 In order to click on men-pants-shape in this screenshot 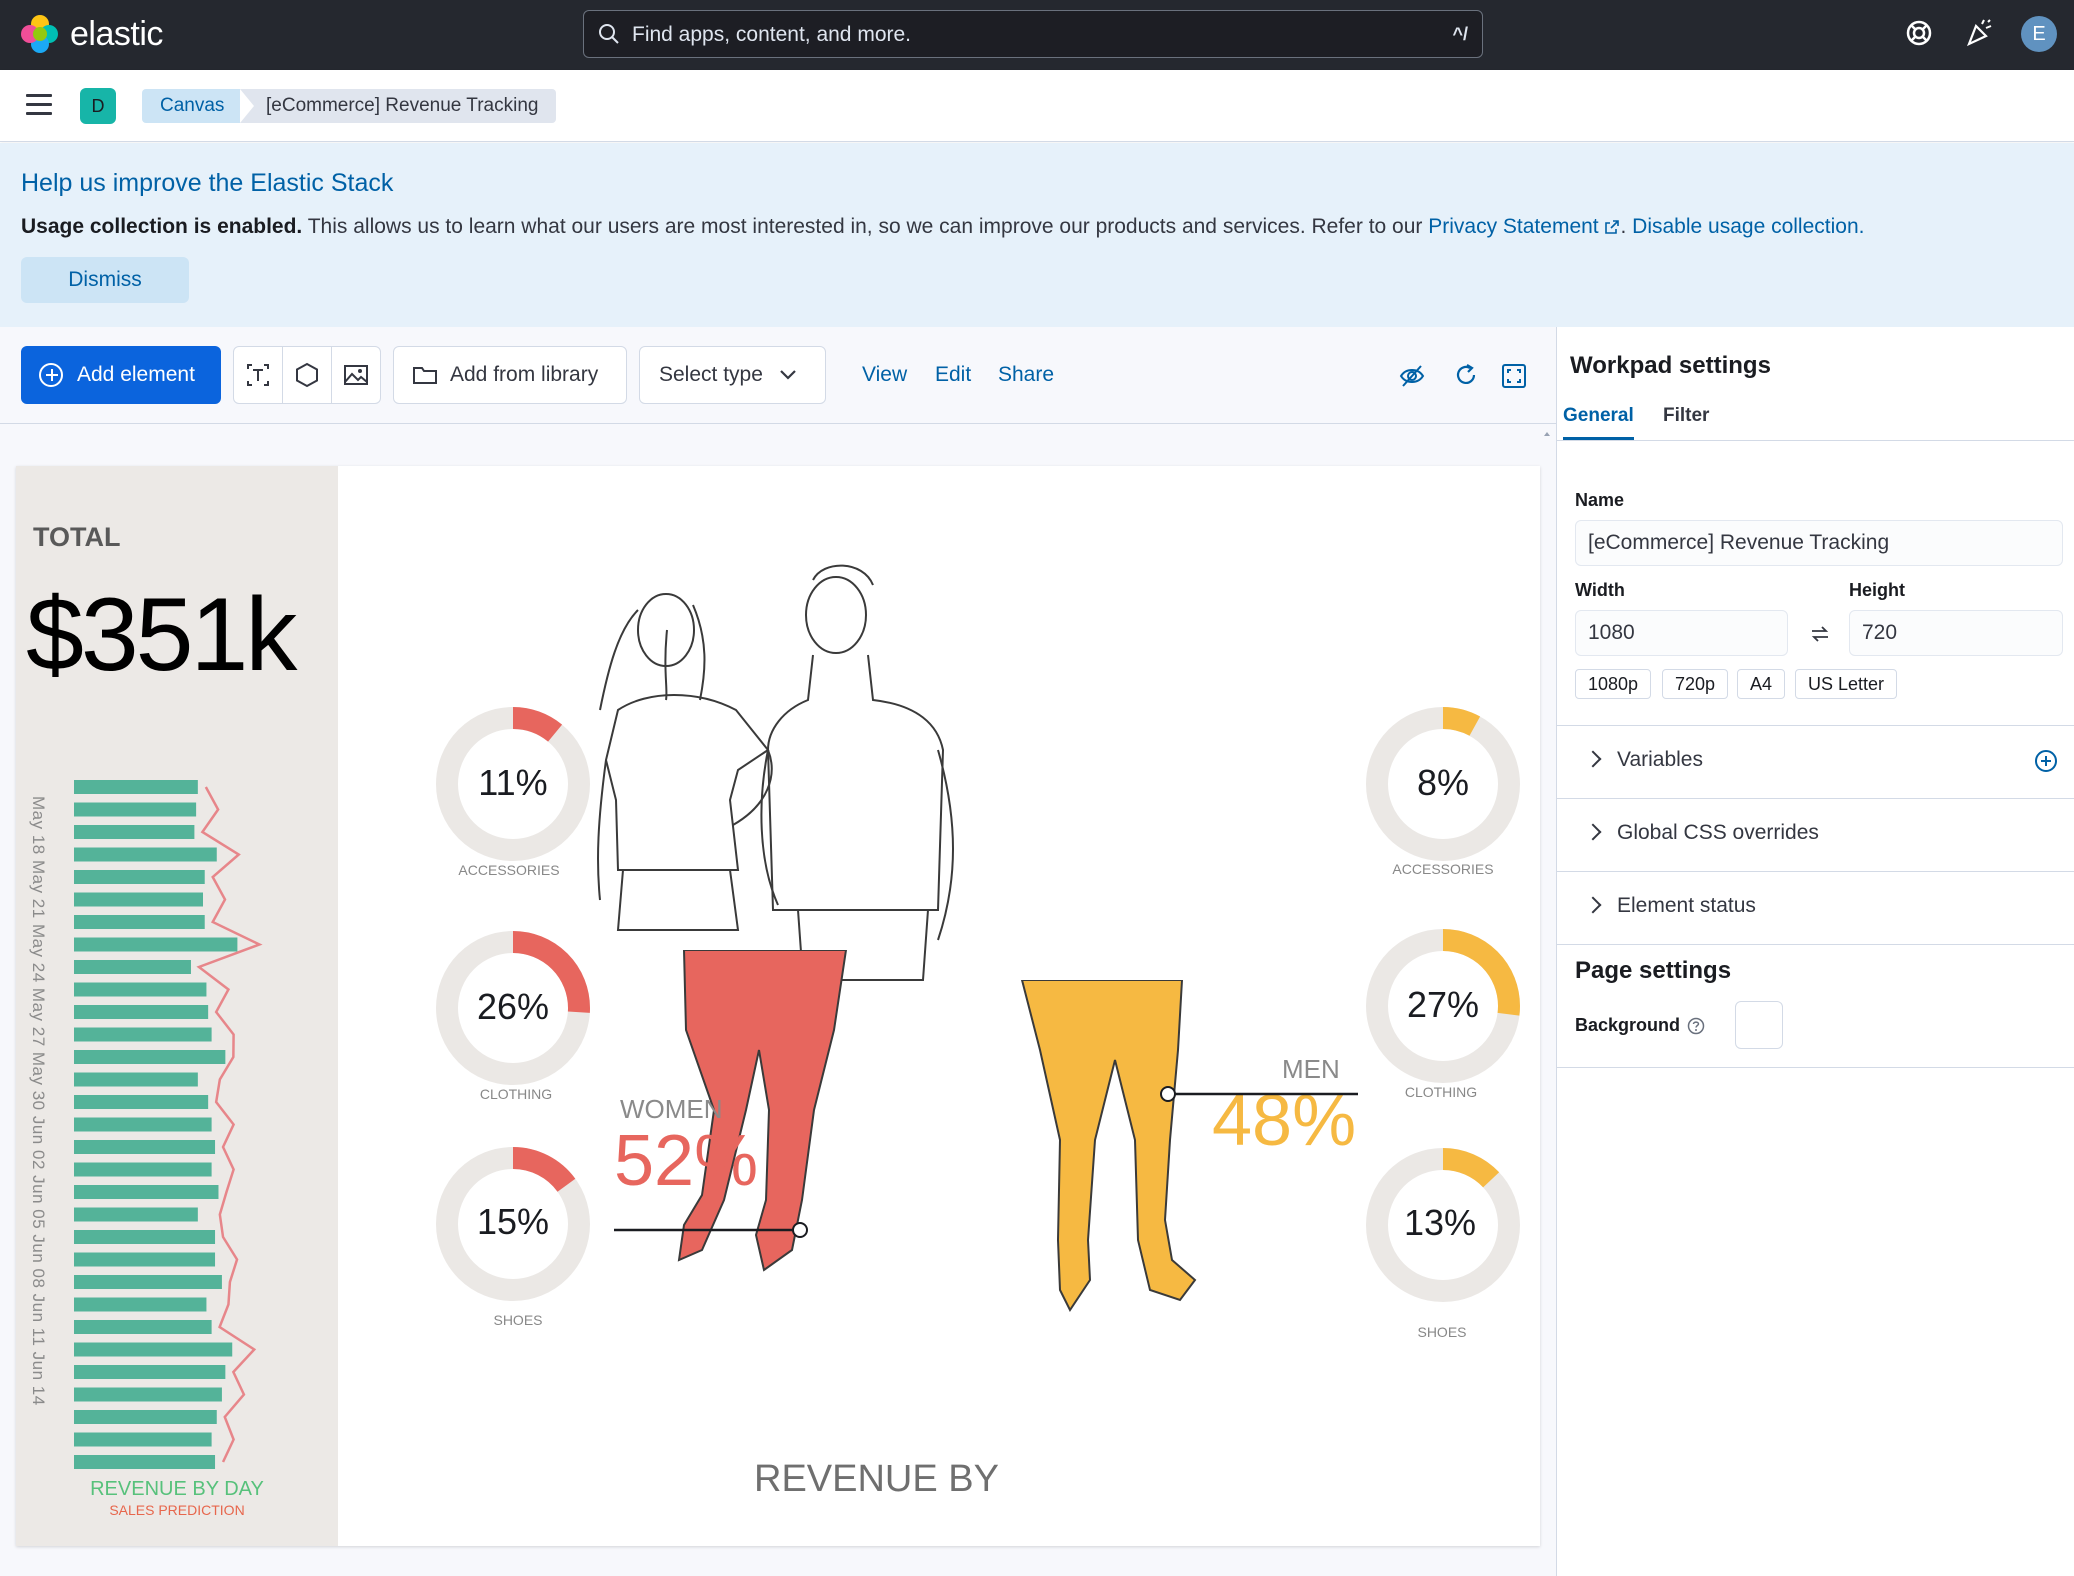, I will do `click(1108, 1146)`.